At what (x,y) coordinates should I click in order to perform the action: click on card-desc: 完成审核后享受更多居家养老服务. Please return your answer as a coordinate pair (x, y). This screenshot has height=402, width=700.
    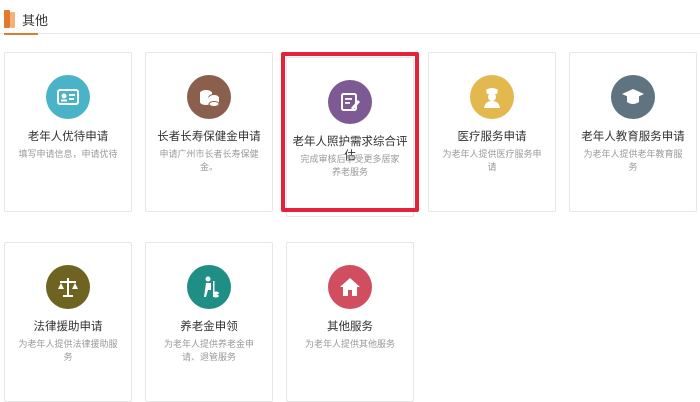
    Looking at the image, I should click on (350, 166).